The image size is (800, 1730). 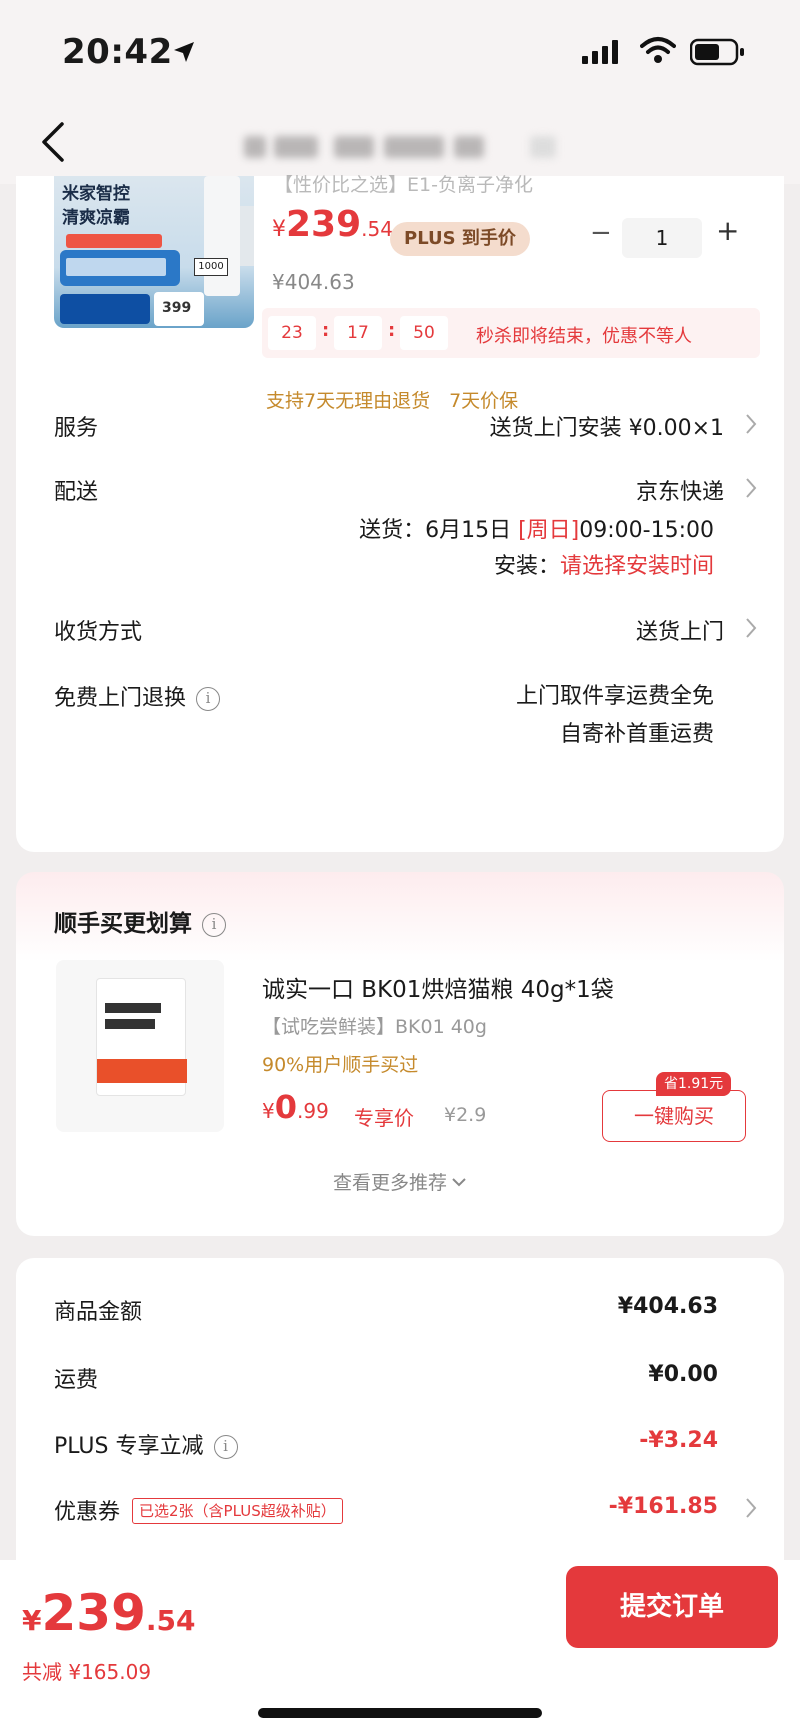 I want to click on plus-discount-label: PLUS 专享立减 i, so click(x=146, y=1444).